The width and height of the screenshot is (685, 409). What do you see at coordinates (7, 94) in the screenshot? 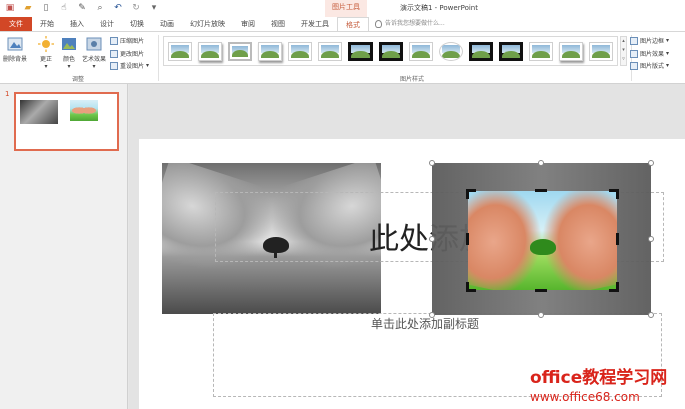
I see `slide-number: 1` at bounding box center [7, 94].